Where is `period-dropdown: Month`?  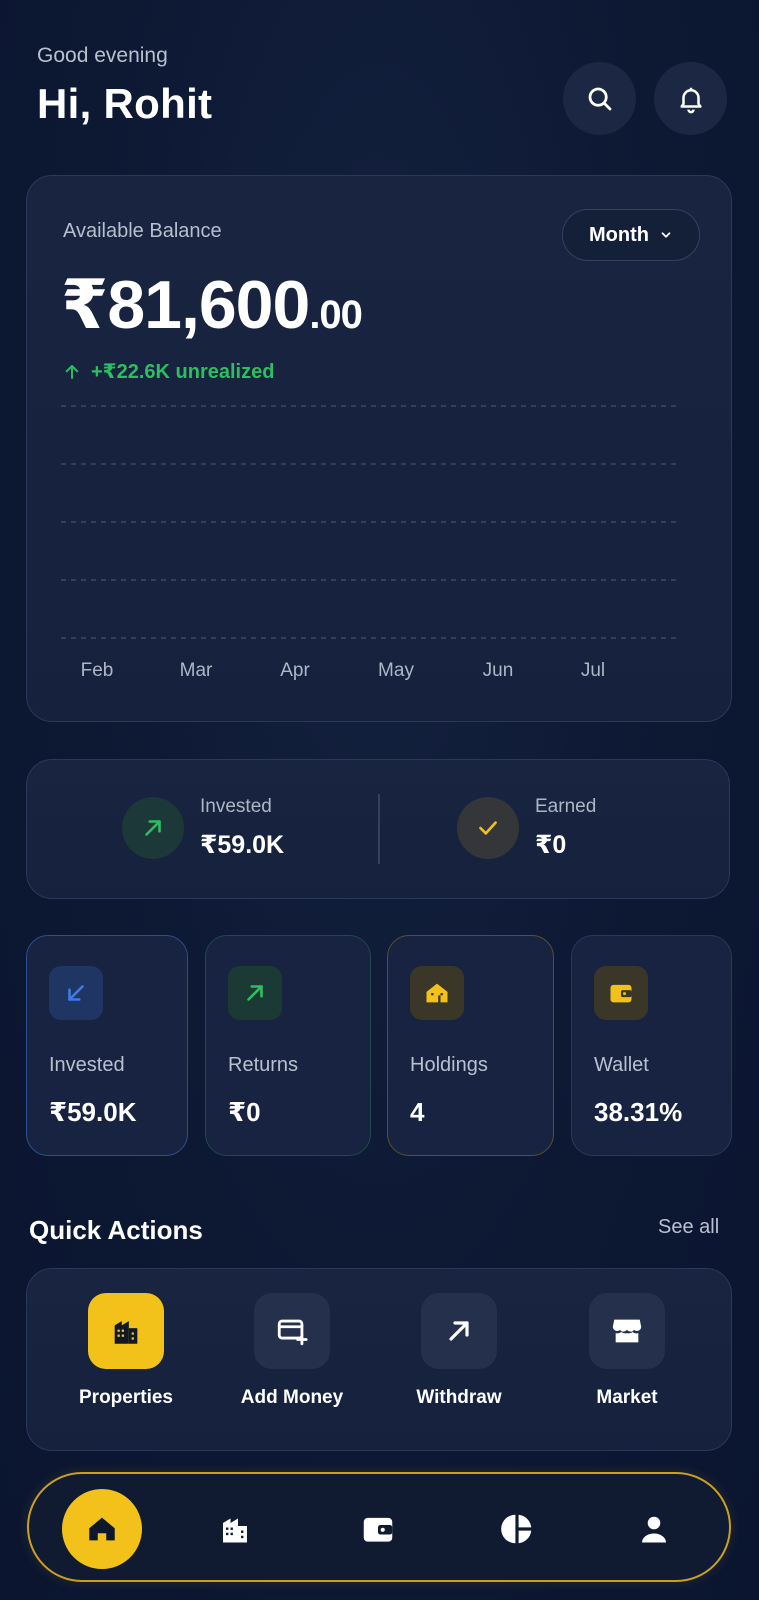 period-dropdown: Month is located at coordinates (631, 235).